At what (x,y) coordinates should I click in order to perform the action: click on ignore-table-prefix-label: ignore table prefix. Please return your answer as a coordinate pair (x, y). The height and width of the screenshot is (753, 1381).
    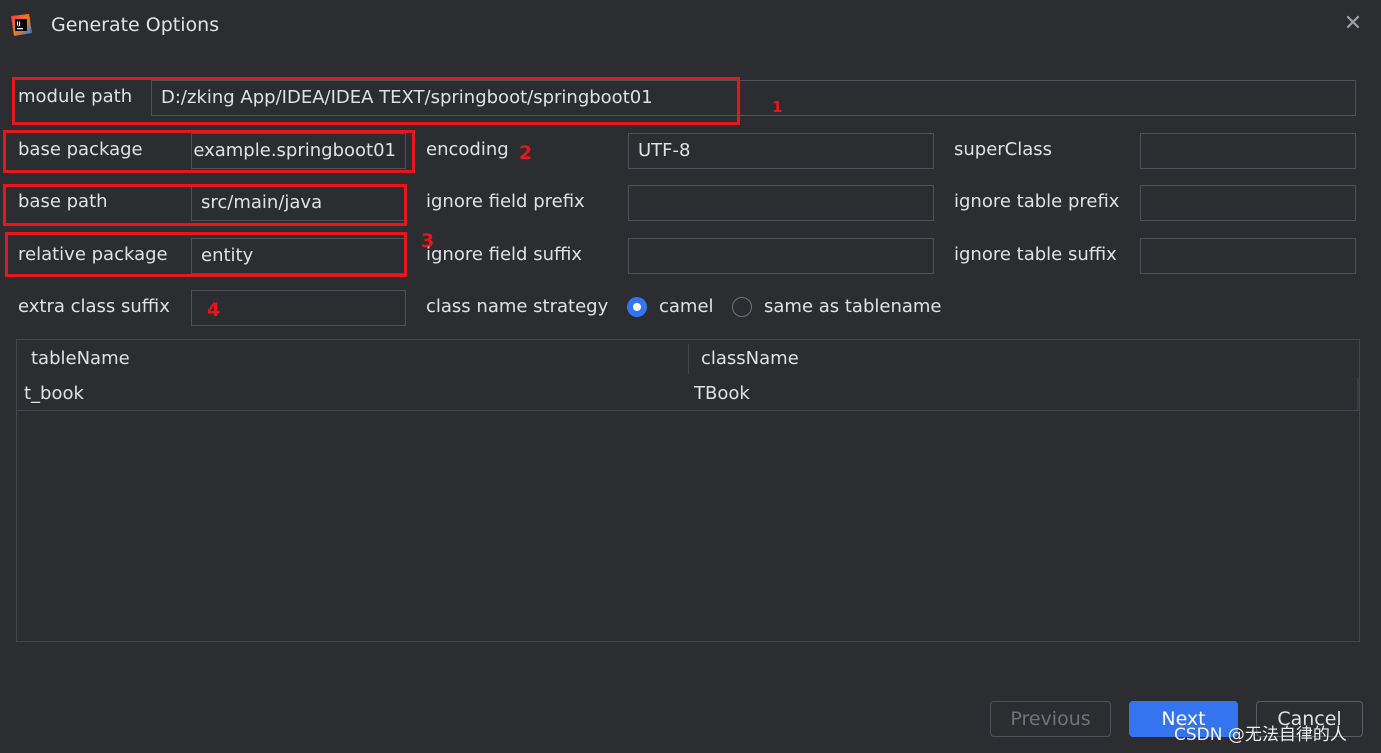
    Looking at the image, I should click on (1037, 201).